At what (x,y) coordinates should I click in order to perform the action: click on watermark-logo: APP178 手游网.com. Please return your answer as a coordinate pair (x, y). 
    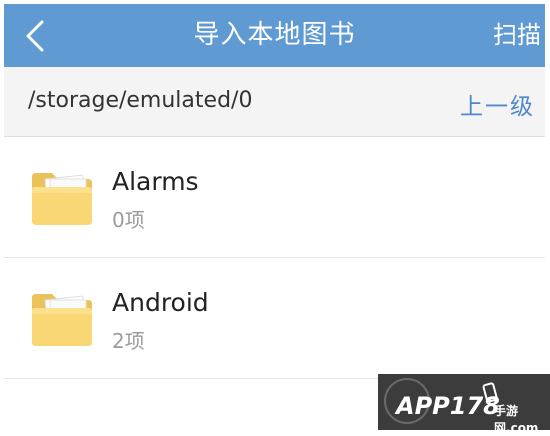
    Looking at the image, I should click on (464, 404).